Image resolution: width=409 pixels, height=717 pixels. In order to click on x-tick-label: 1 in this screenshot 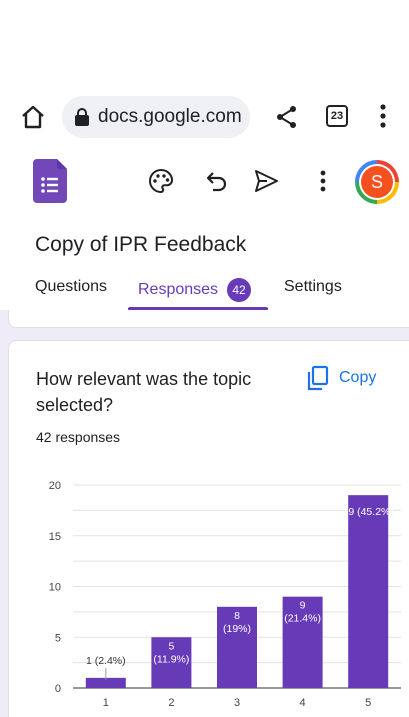, I will do `click(106, 703)`.